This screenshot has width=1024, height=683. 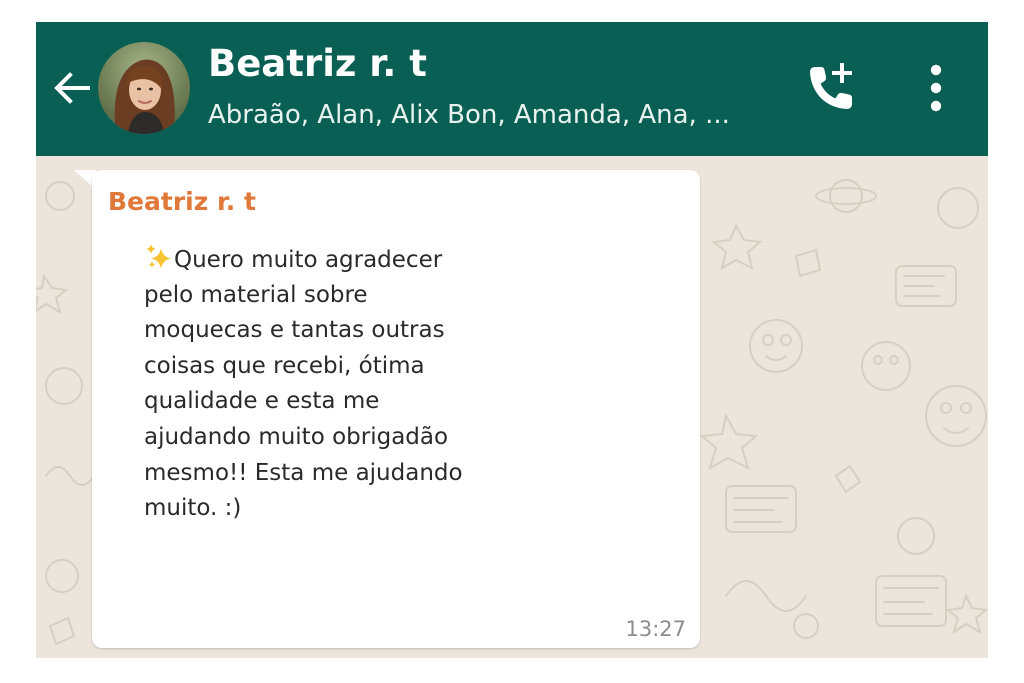 What do you see at coordinates (144, 88) in the screenshot?
I see `avatar` at bounding box center [144, 88].